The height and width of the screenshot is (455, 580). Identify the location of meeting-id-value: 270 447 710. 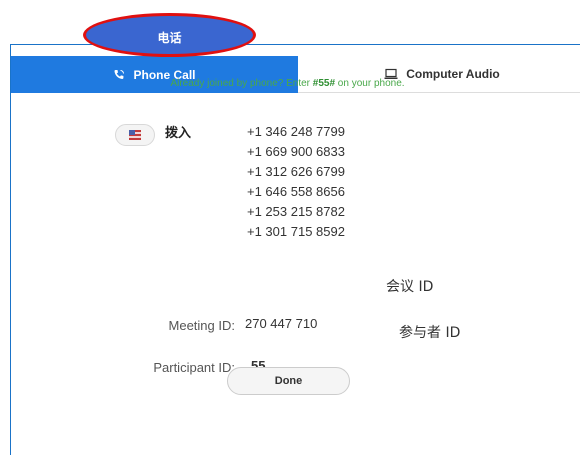
(281, 323).